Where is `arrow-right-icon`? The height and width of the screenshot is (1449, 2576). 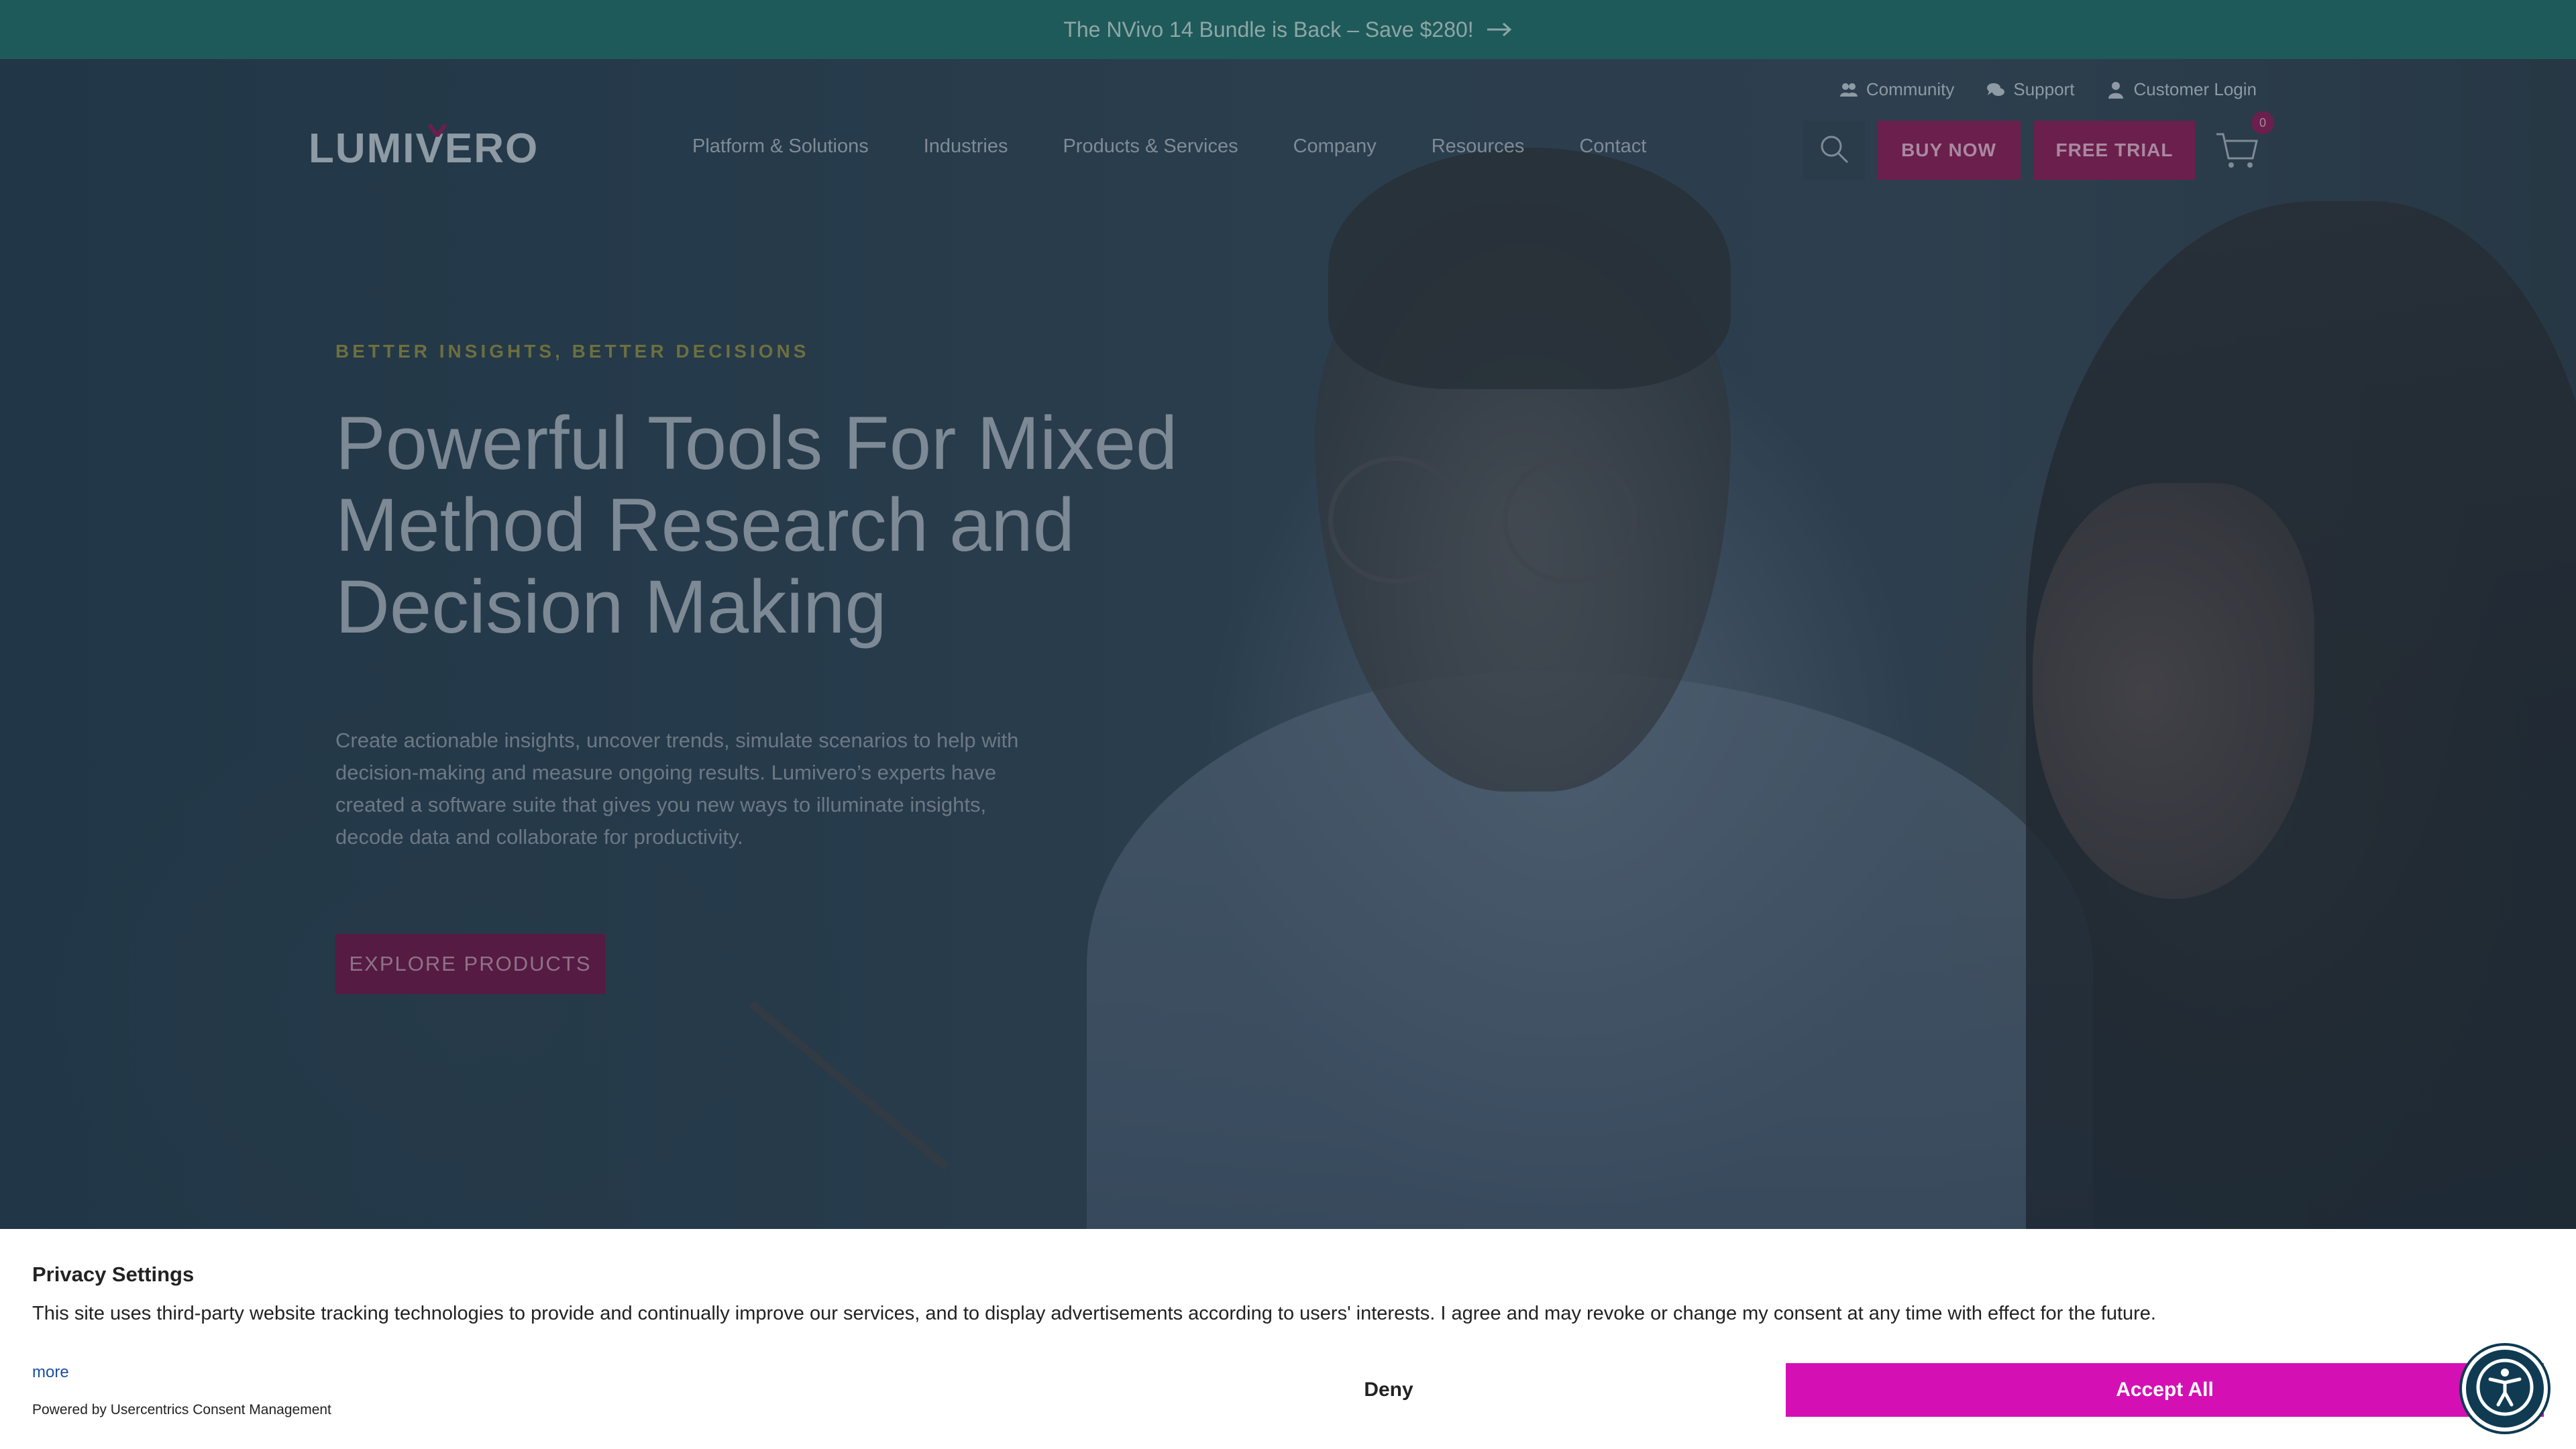 arrow-right-icon is located at coordinates (1499, 29).